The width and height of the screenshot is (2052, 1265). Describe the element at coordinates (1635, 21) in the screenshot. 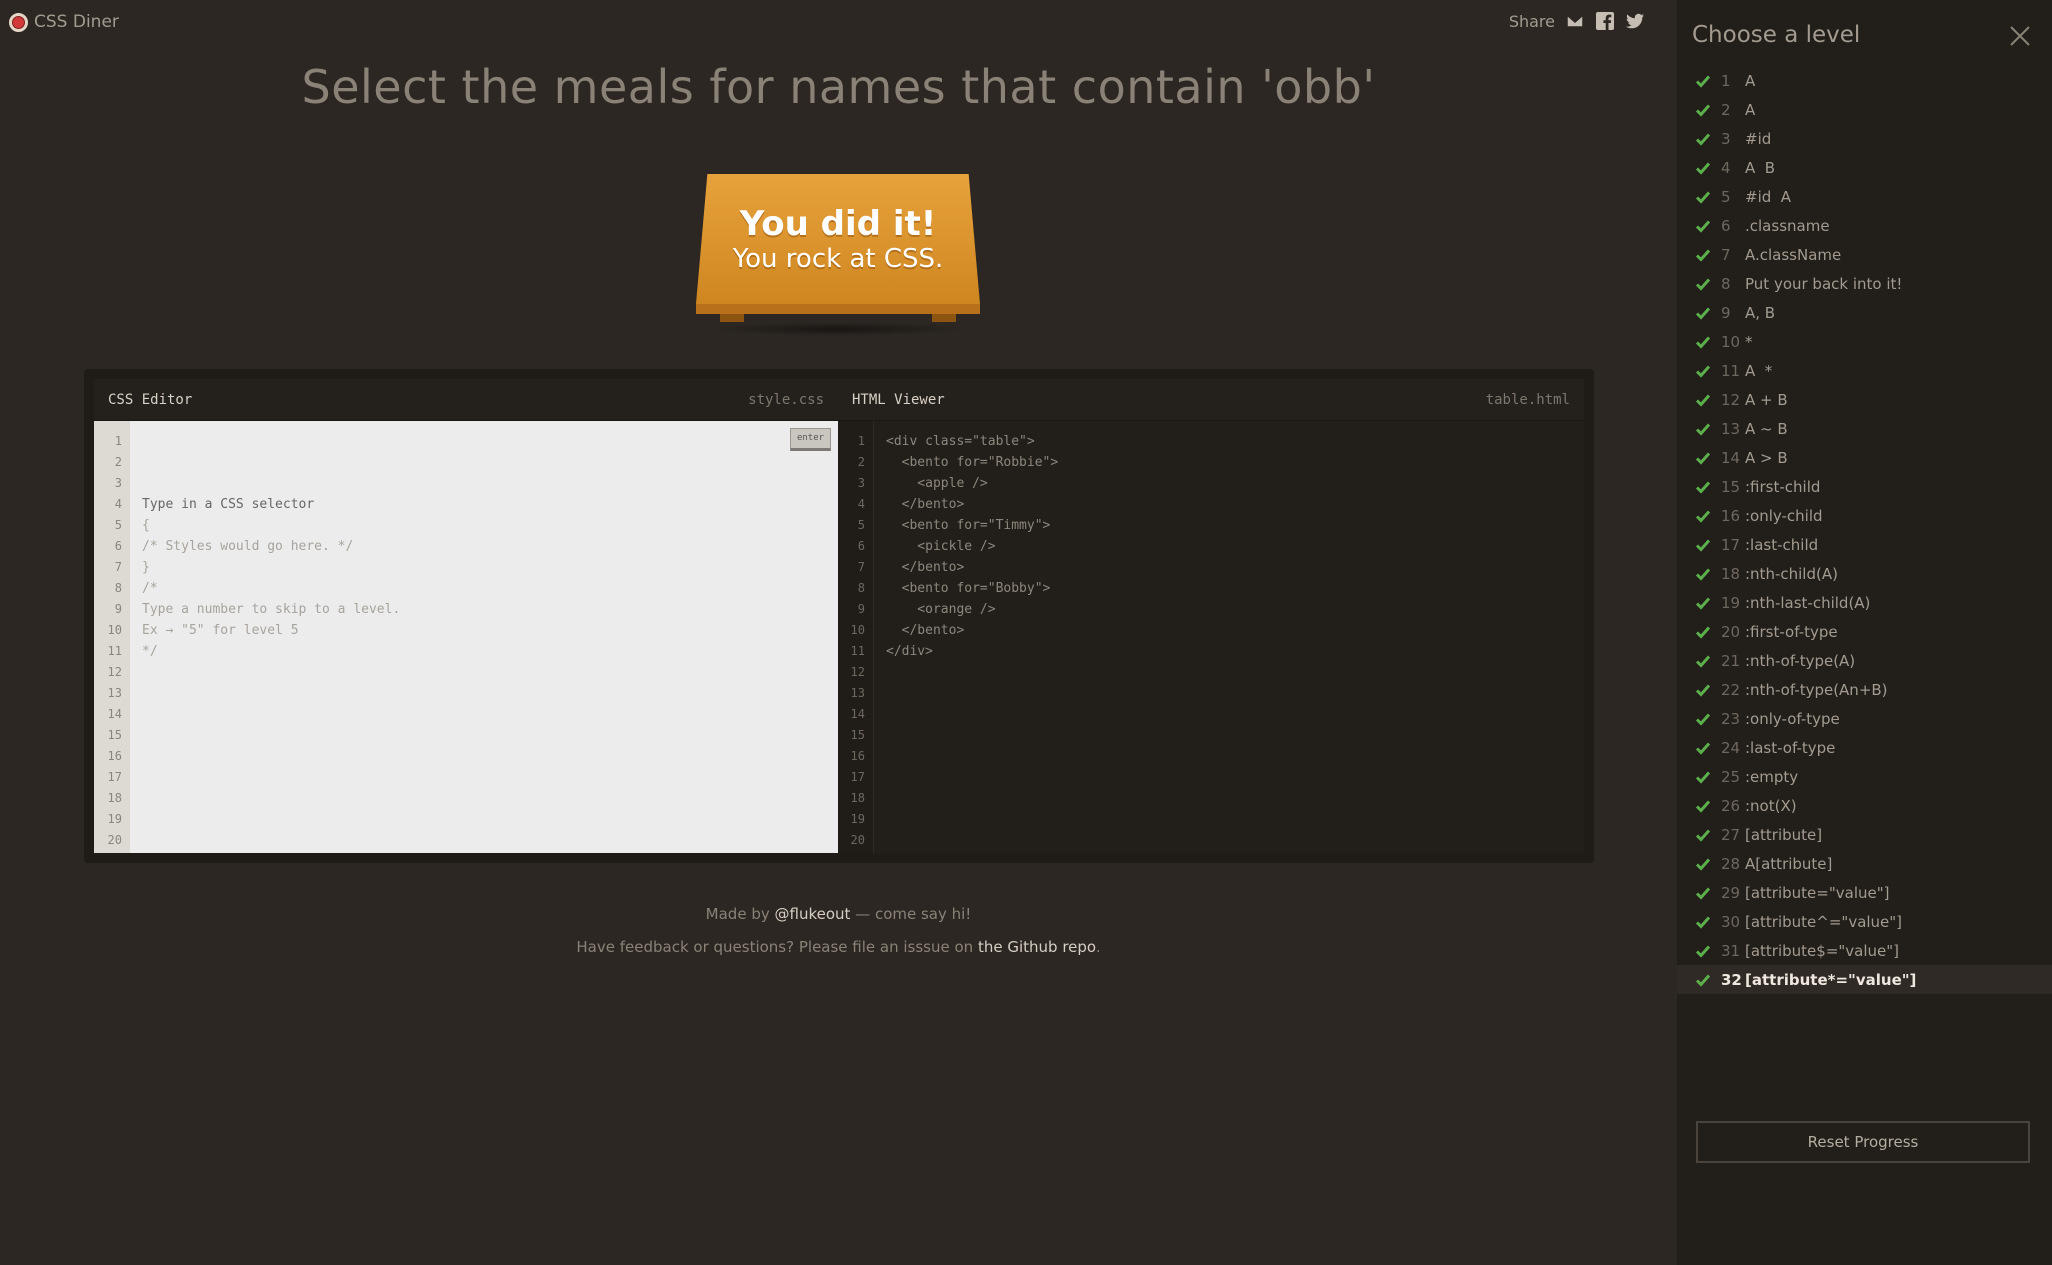

I see `twitter-icon` at that location.